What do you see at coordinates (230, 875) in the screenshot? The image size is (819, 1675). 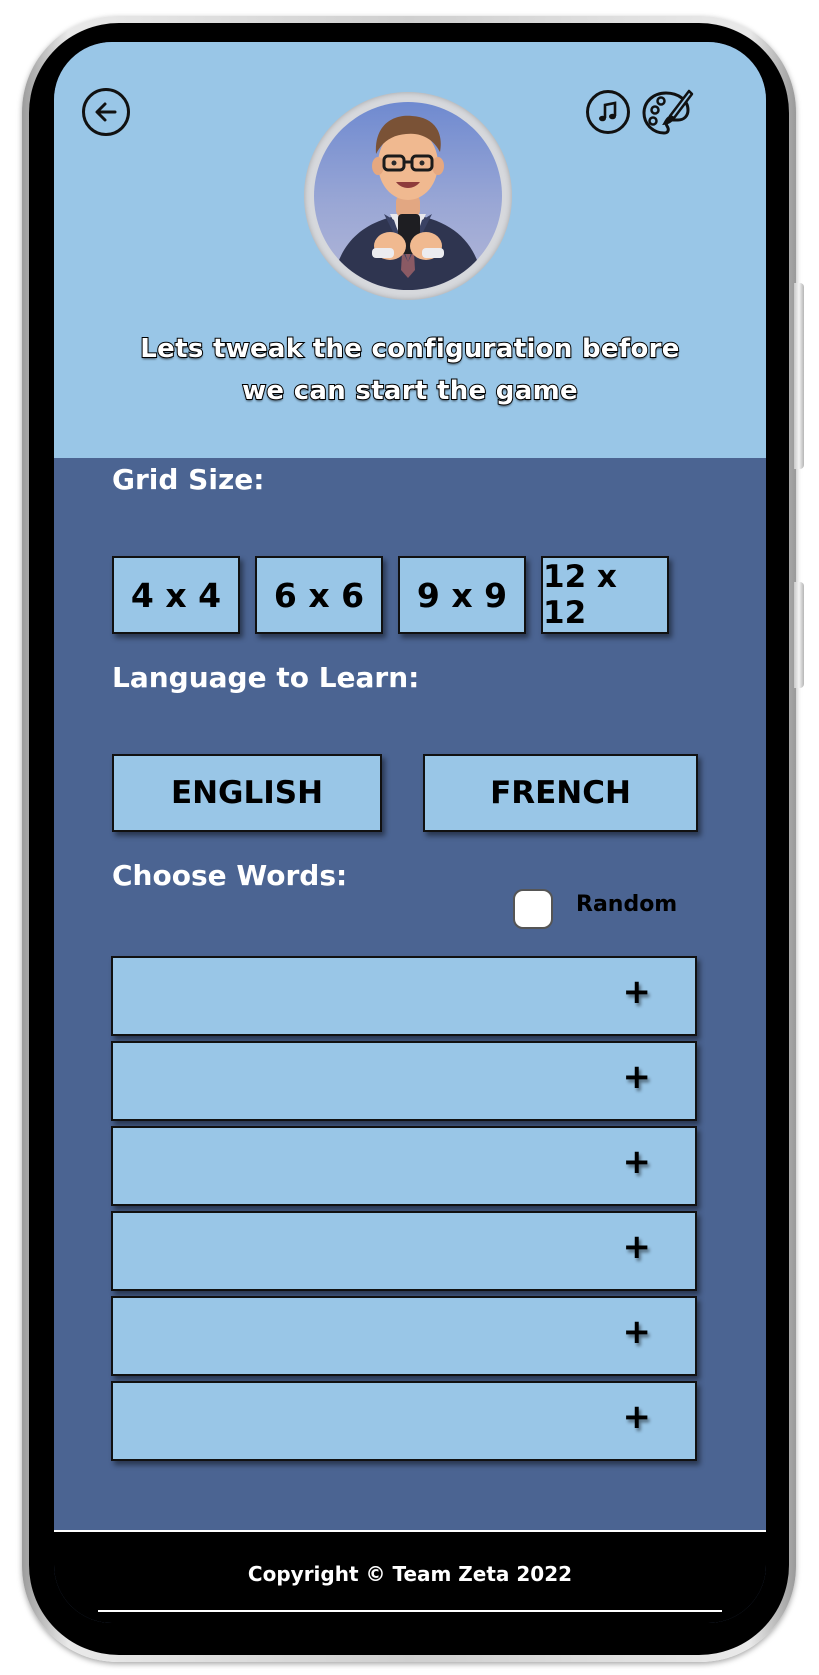 I see `choose-words-label: Choose Words:` at bounding box center [230, 875].